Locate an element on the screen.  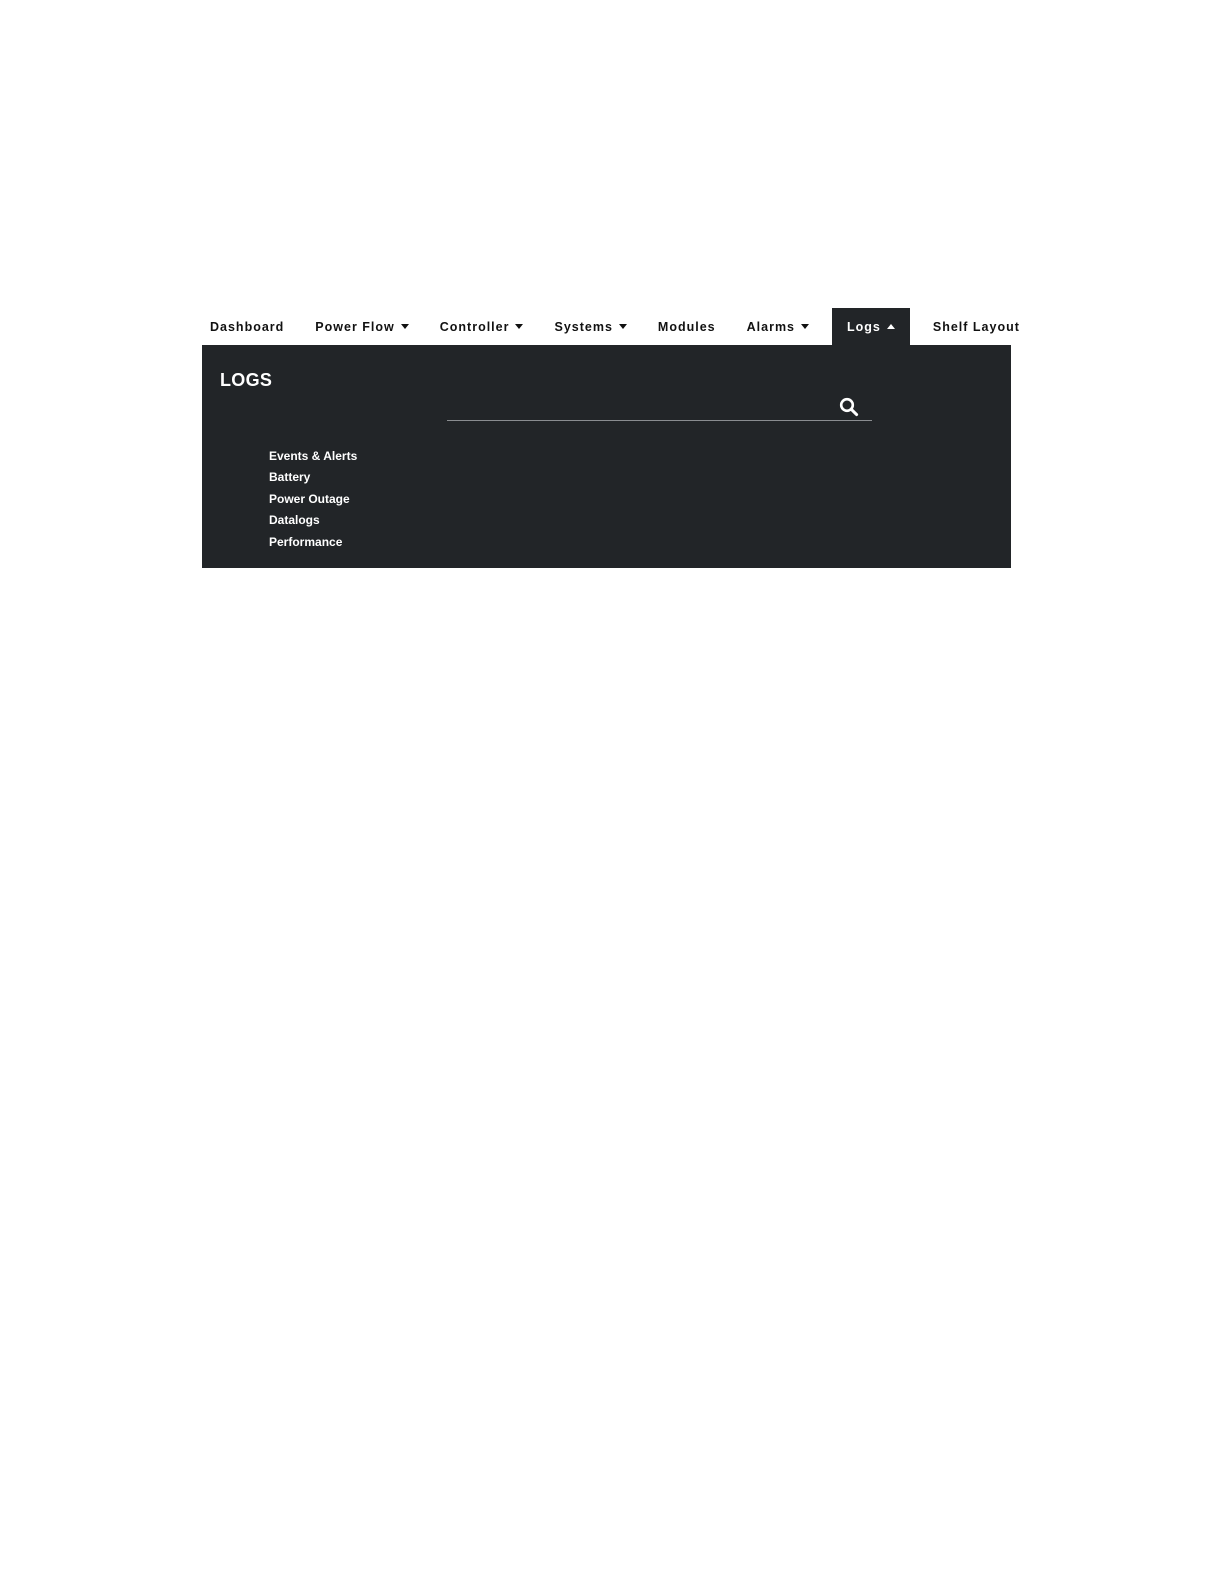
menu-item-datalogs: Datalogs is located at coordinates (313, 520).